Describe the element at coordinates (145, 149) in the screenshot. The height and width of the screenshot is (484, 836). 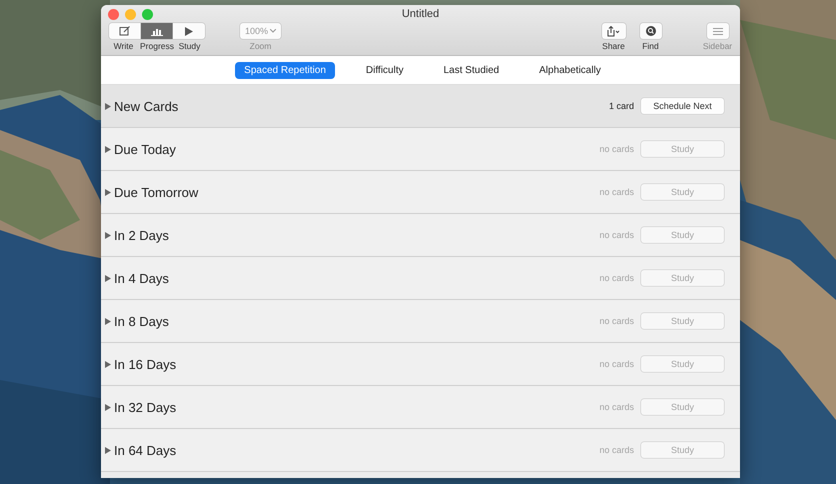
I see `group-title: Due Today` at that location.